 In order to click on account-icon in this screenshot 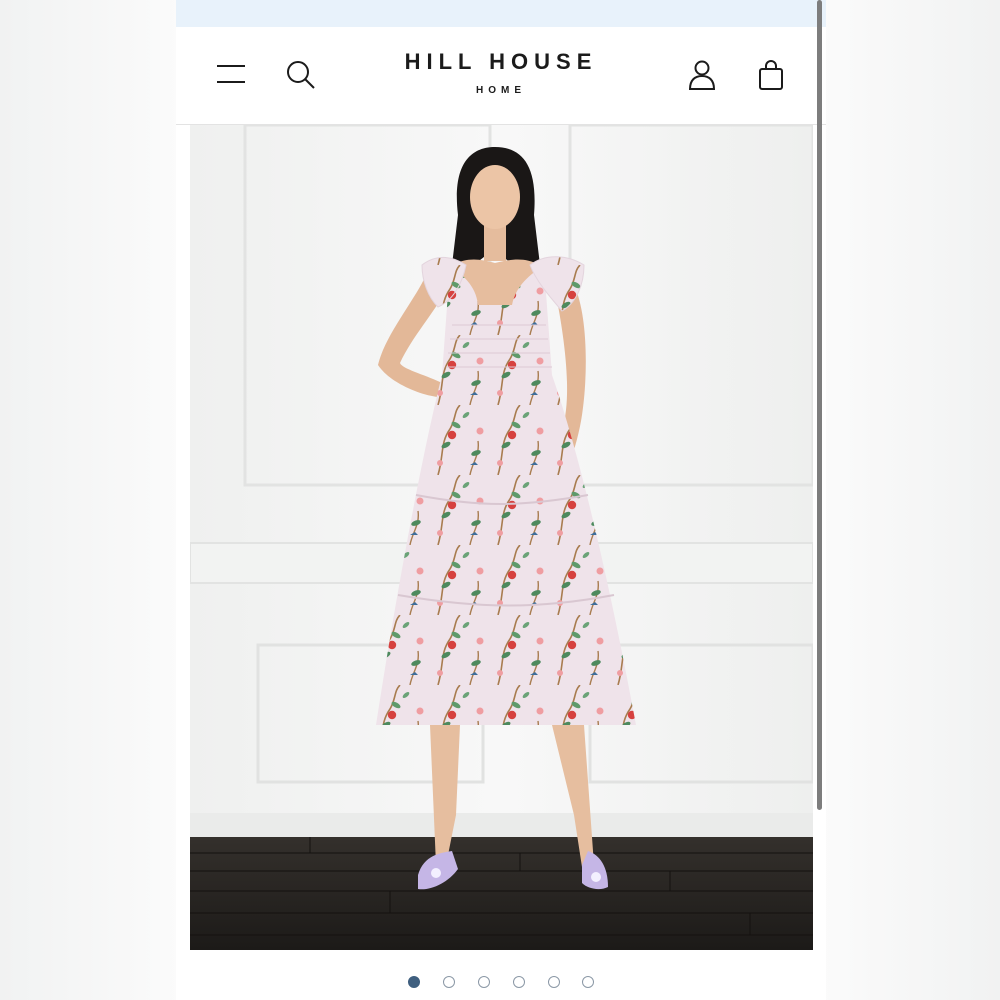, I will do `click(702, 75)`.